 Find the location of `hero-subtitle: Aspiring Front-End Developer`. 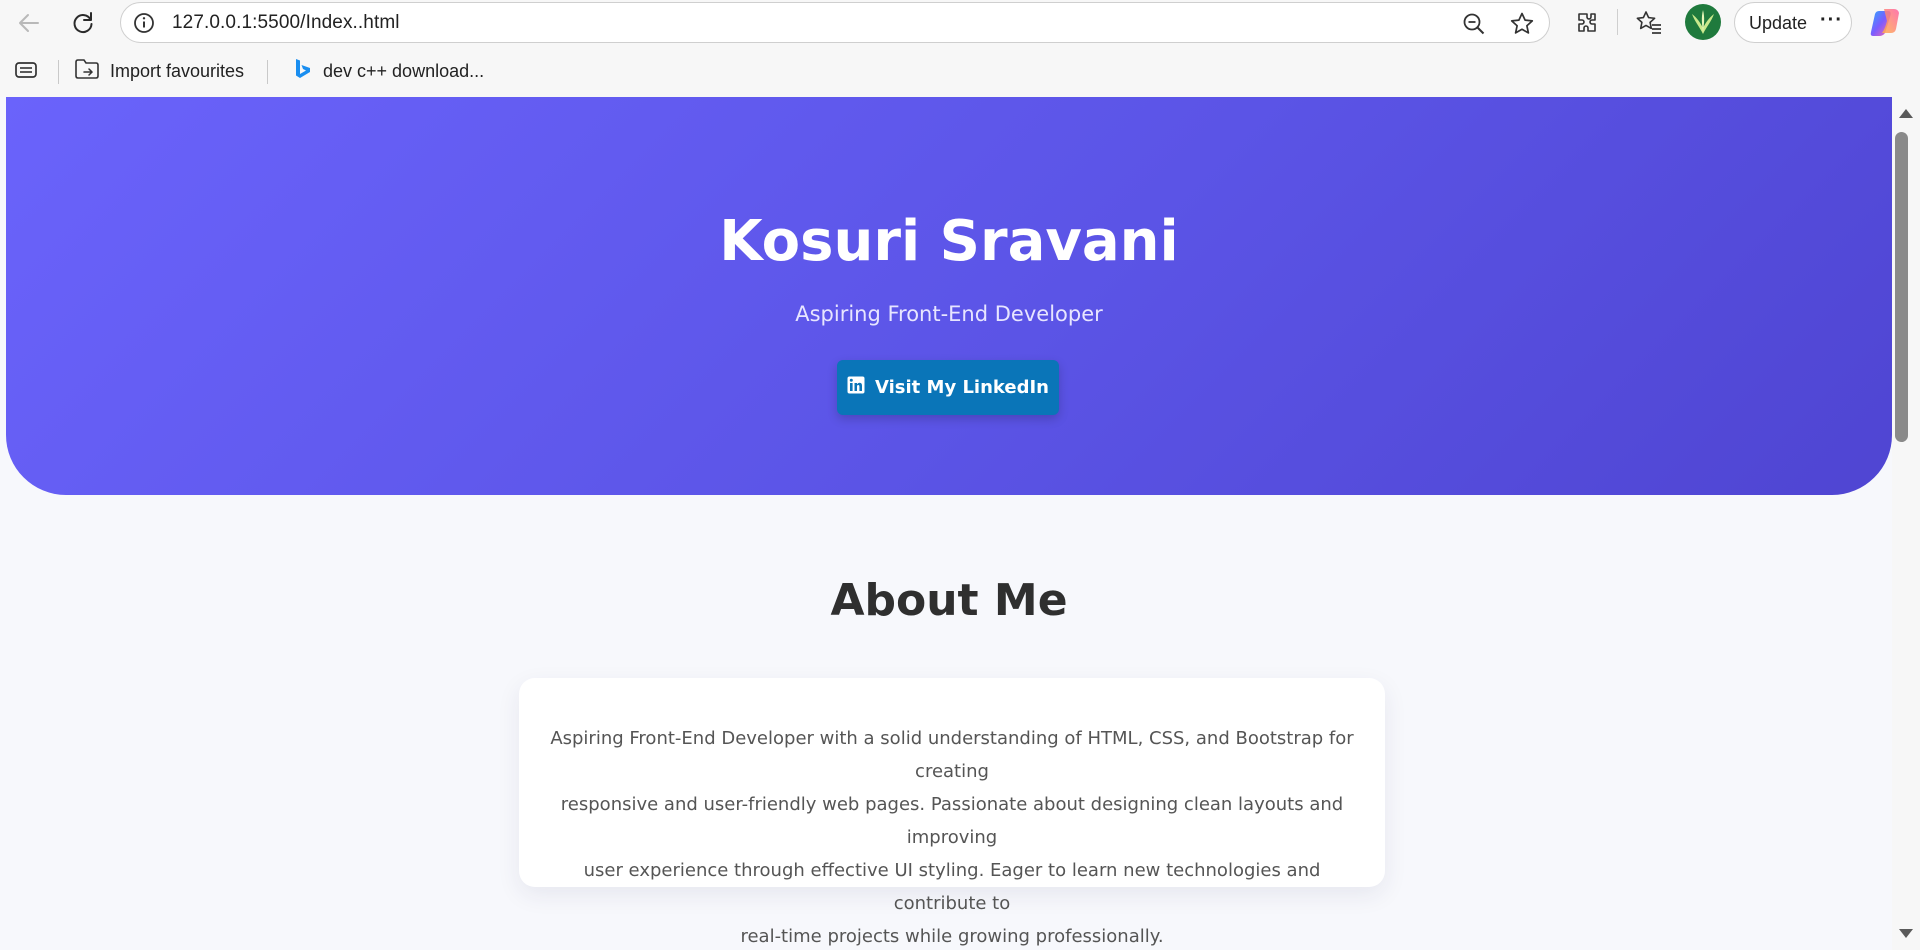

hero-subtitle: Aspiring Front-End Developer is located at coordinates (949, 314).